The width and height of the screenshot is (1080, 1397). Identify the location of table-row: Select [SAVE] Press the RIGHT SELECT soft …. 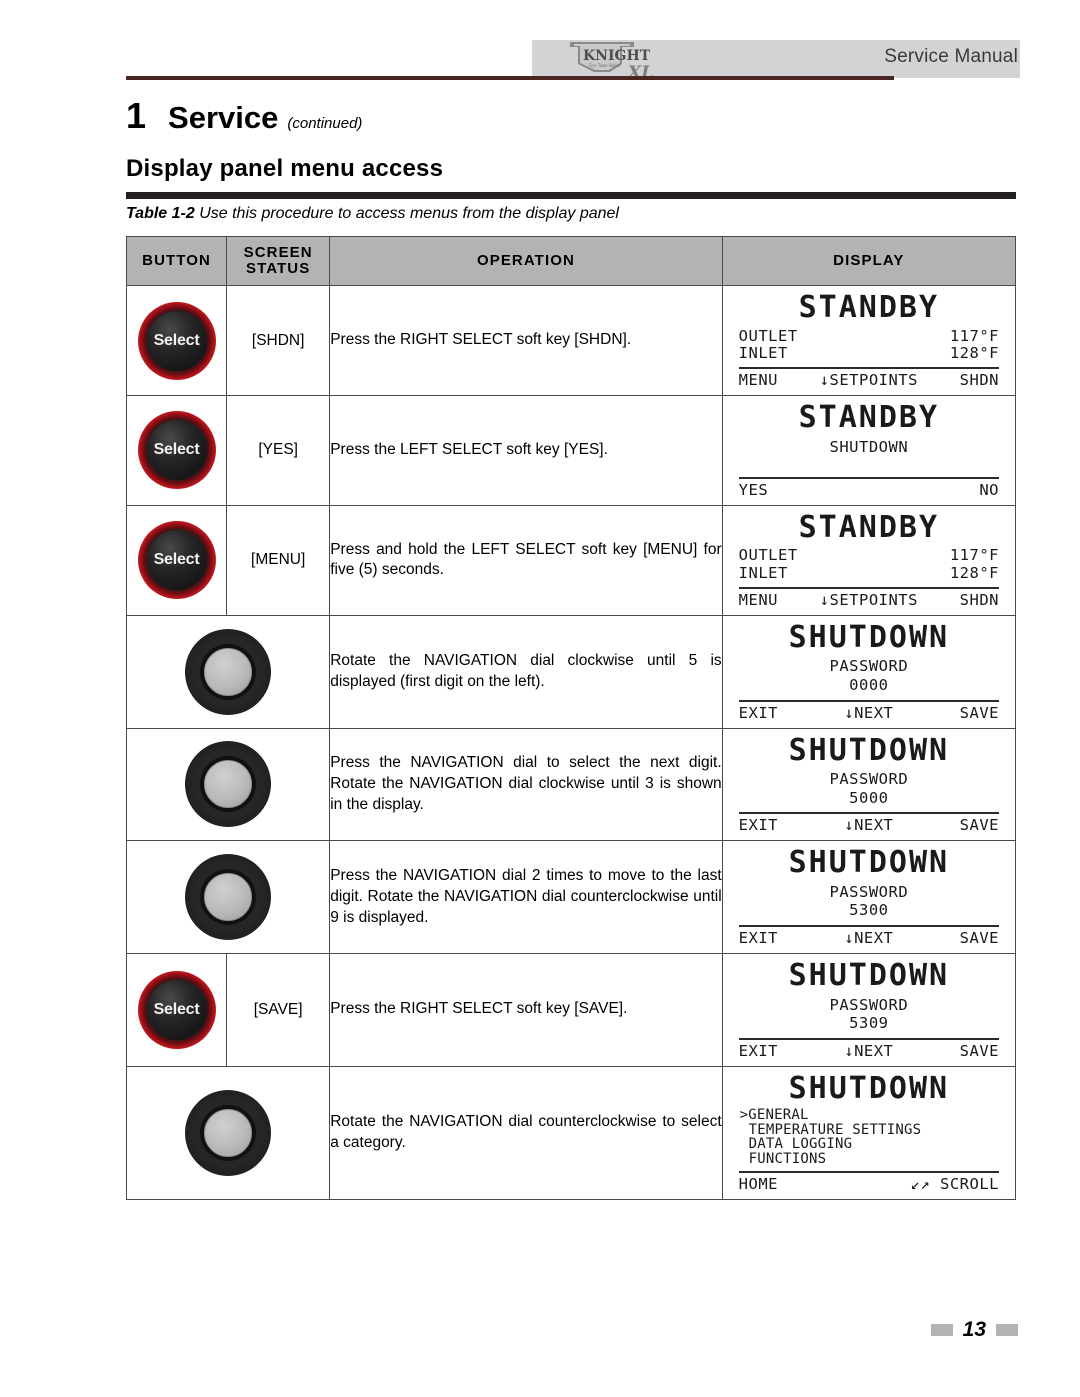
(571, 1010).